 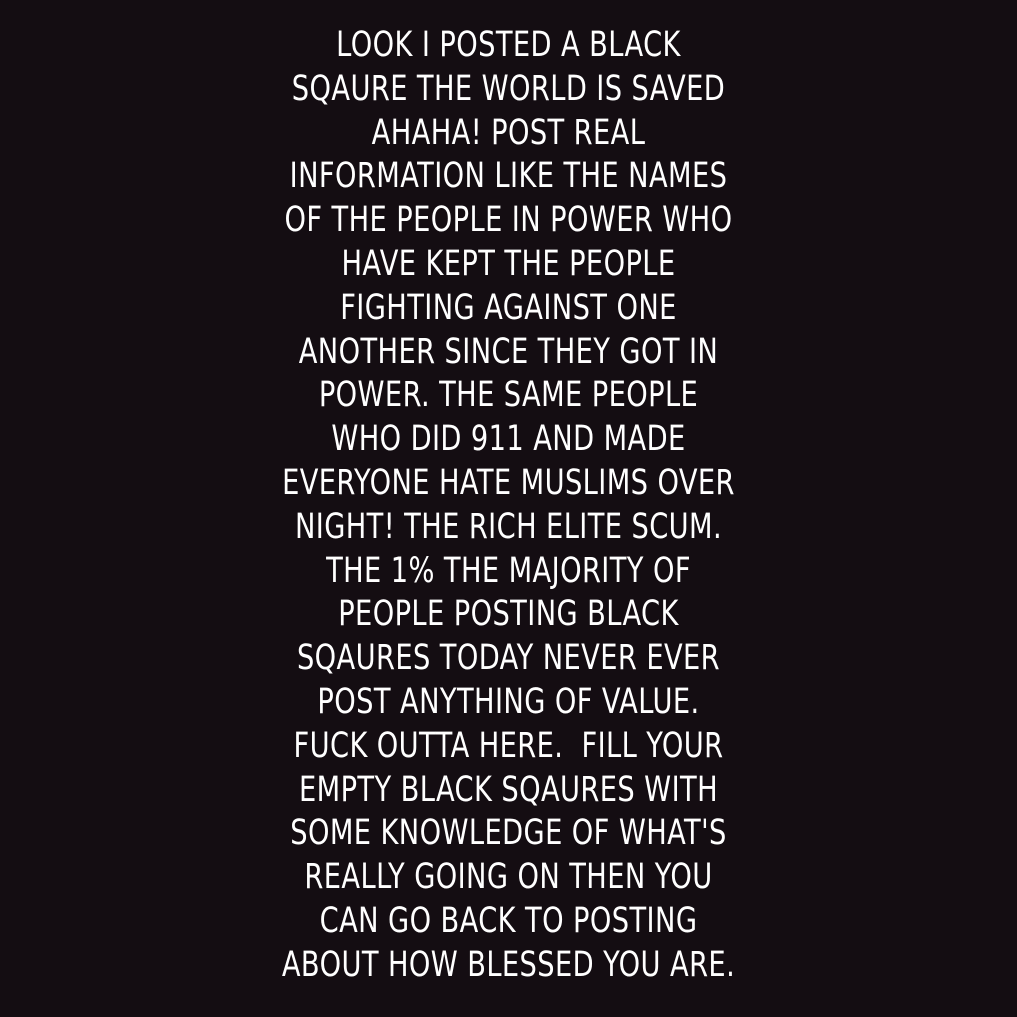 I want to click on text-line-10: WHO DID 911 AND MADE, so click(x=508, y=439).